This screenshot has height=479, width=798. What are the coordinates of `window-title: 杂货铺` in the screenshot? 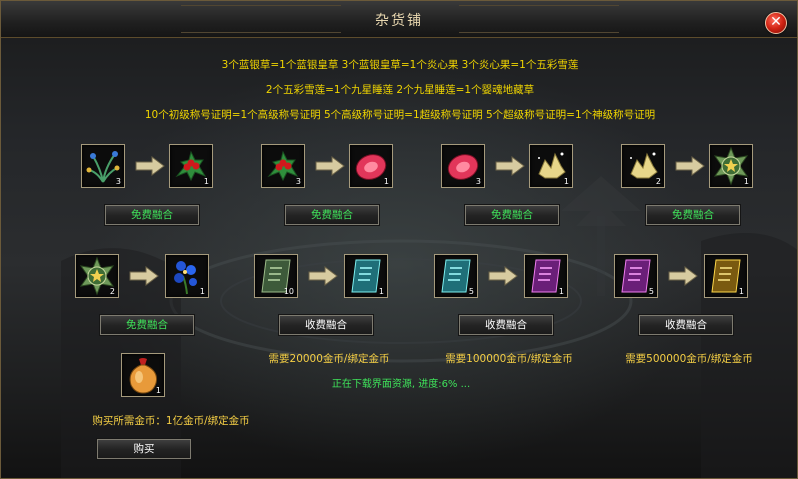 It's located at (399, 21).